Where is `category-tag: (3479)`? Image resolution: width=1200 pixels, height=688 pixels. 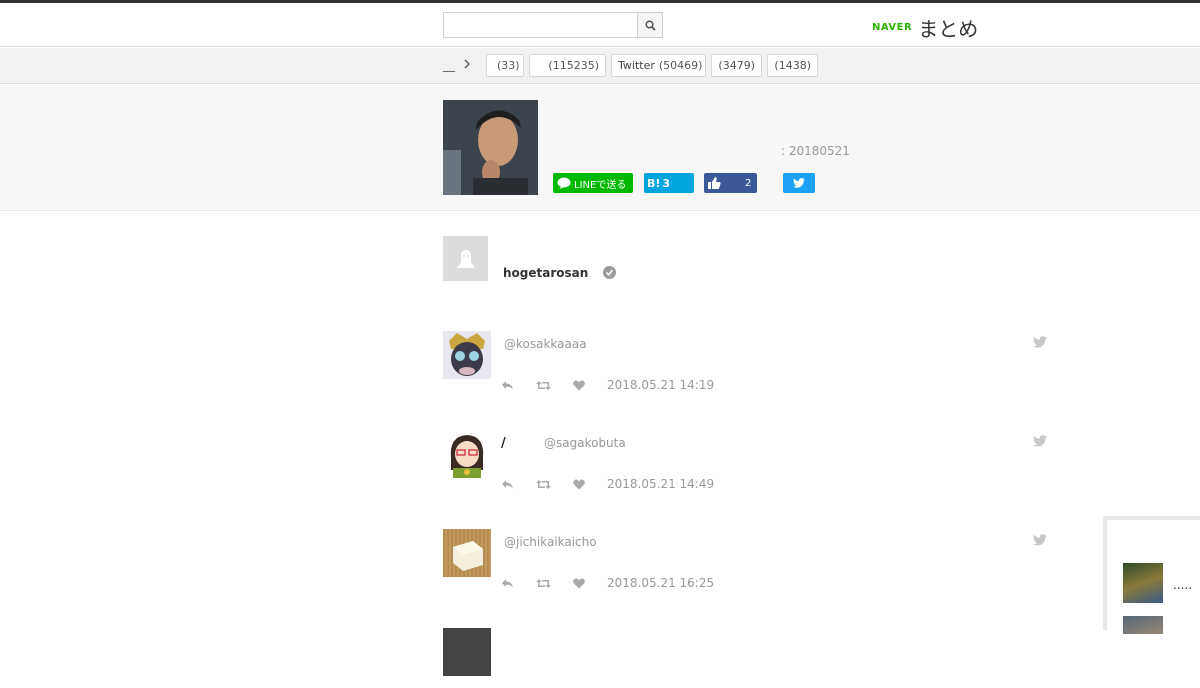
category-tag: (3479) is located at coordinates (736, 65).